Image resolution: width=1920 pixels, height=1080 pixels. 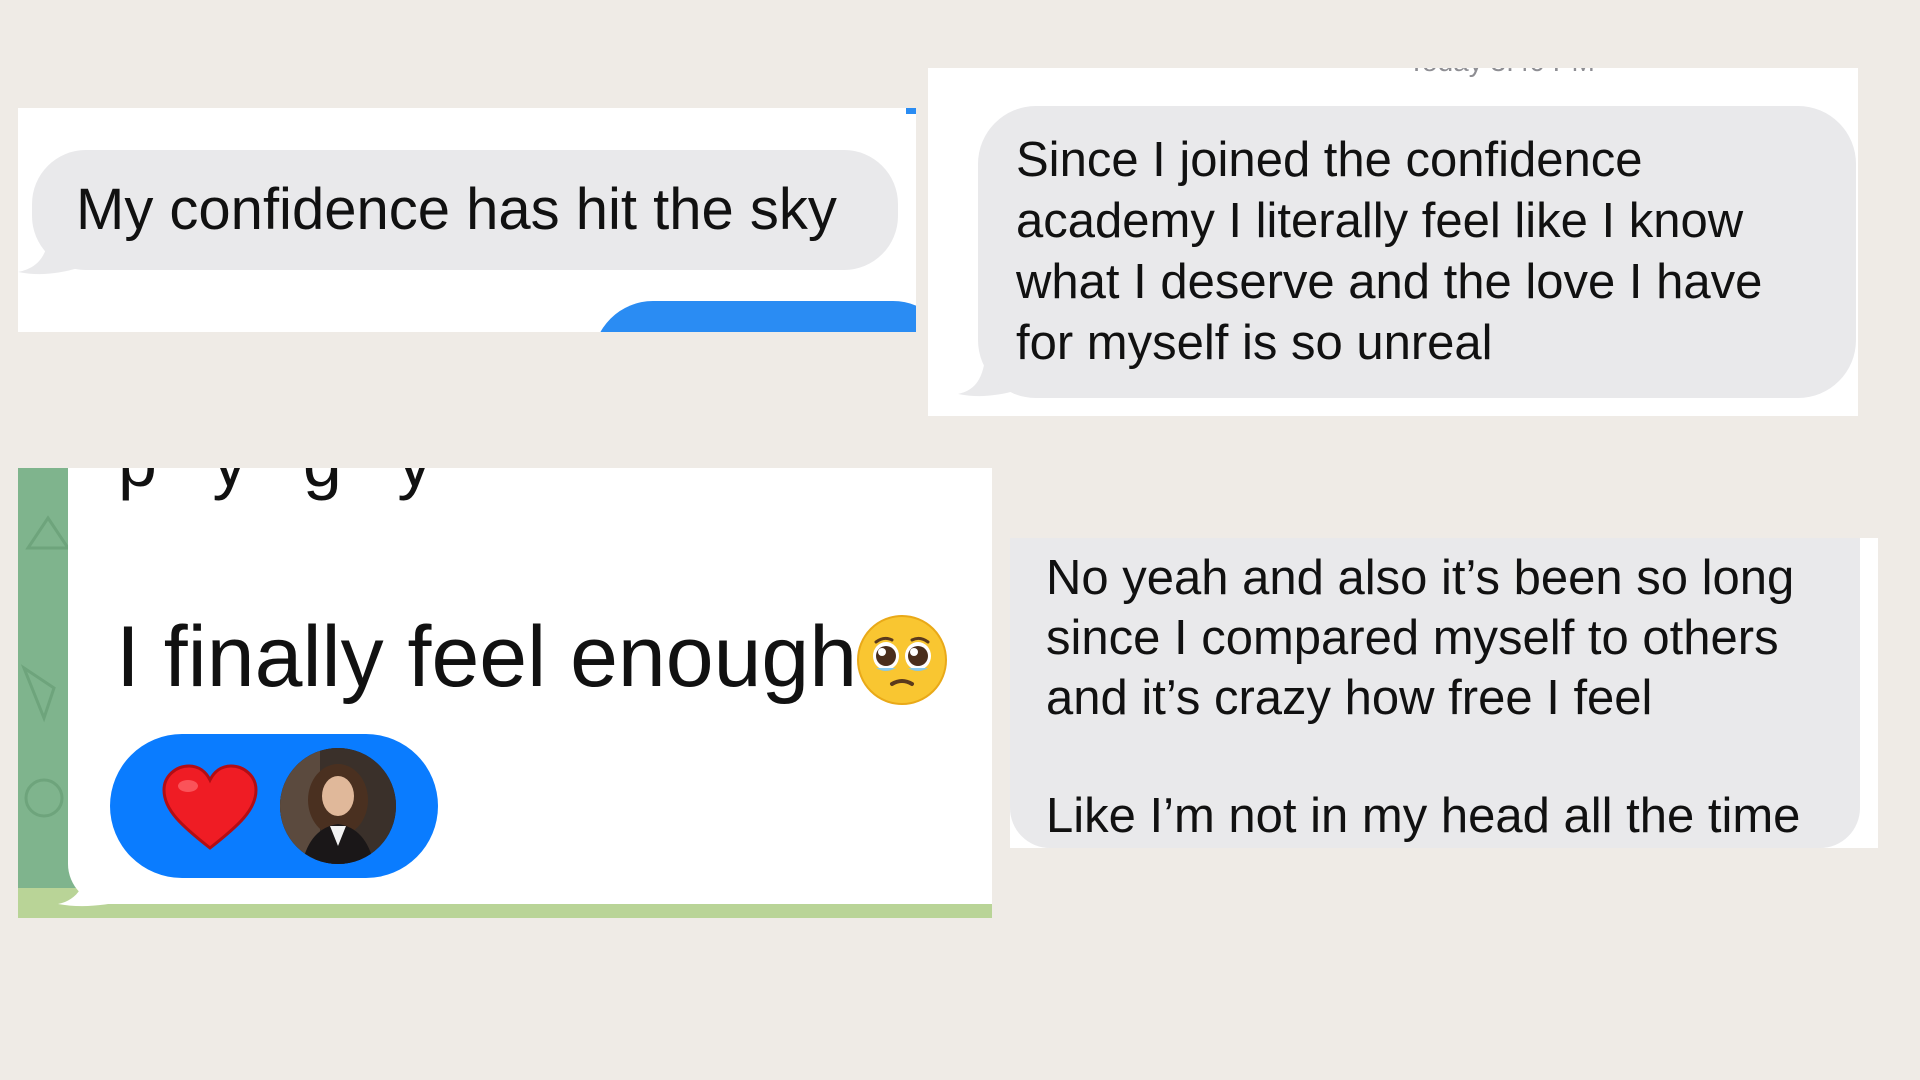 I want to click on cropped-previous-line: p y g y, so click(x=284, y=485).